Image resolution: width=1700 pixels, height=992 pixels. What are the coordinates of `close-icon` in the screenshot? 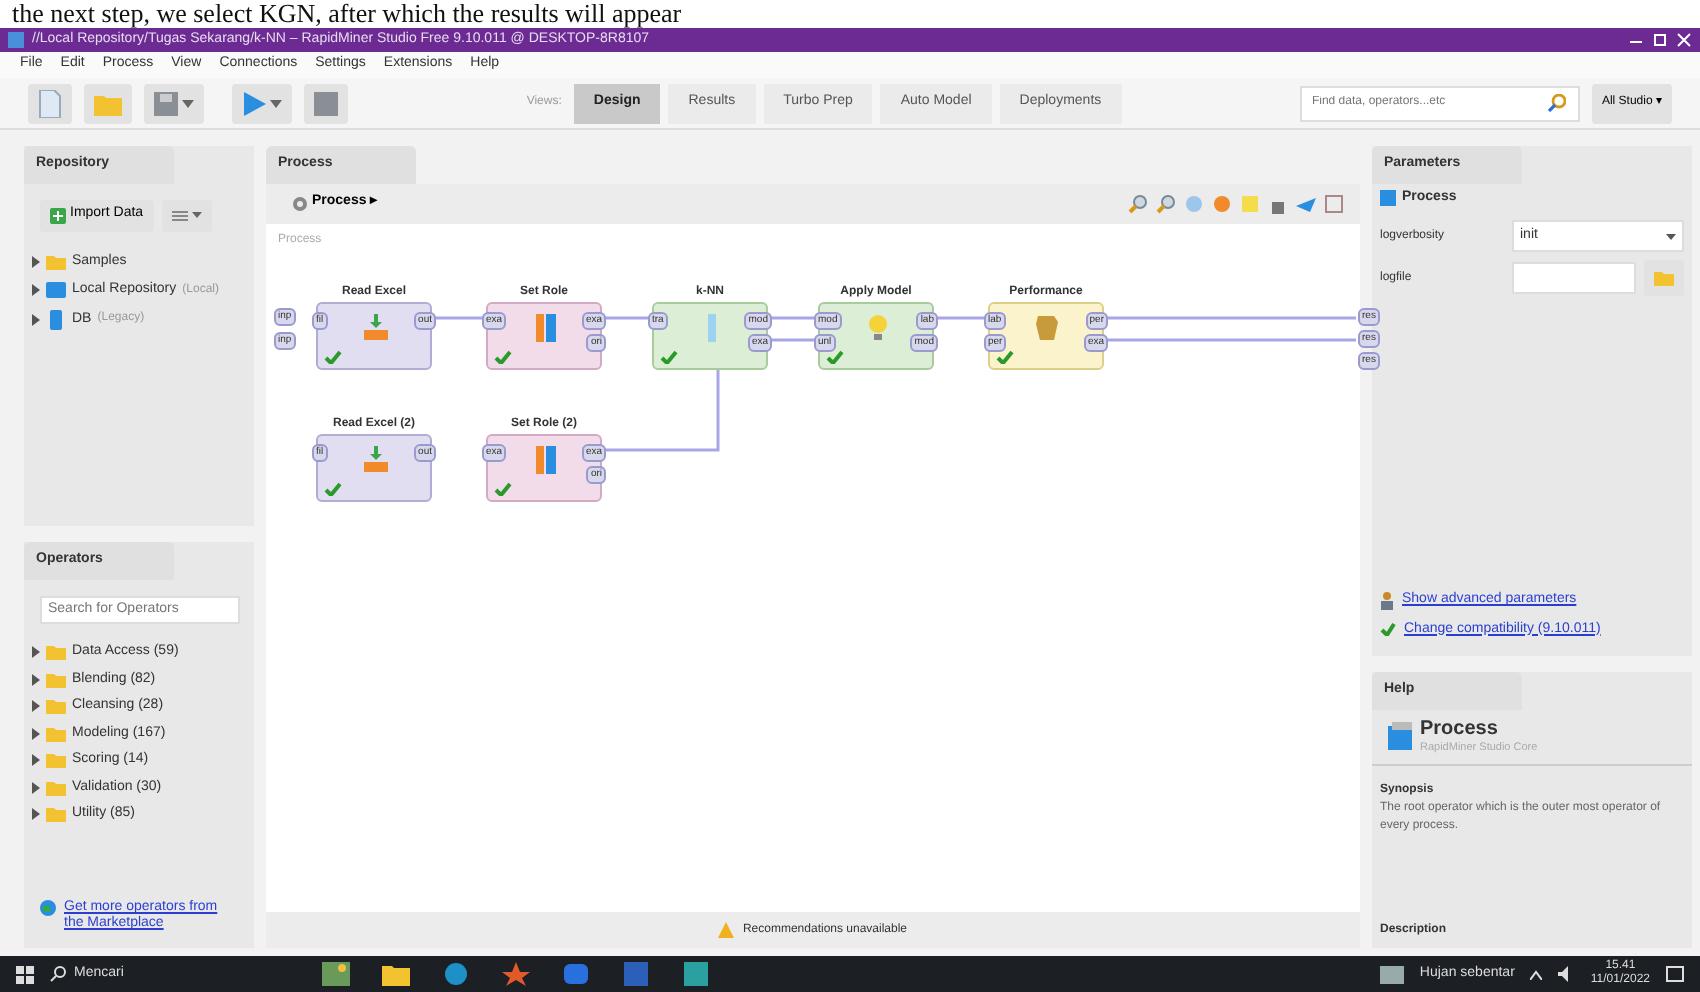 It's located at (1684, 40).